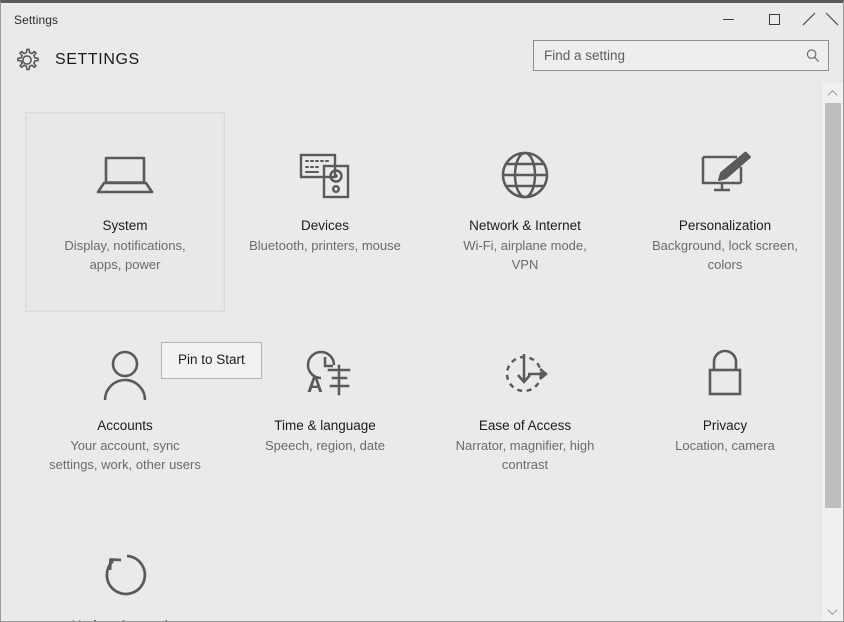  What do you see at coordinates (525, 455) in the screenshot?
I see `tile-description: Narrator, magnifier, high contrast` at bounding box center [525, 455].